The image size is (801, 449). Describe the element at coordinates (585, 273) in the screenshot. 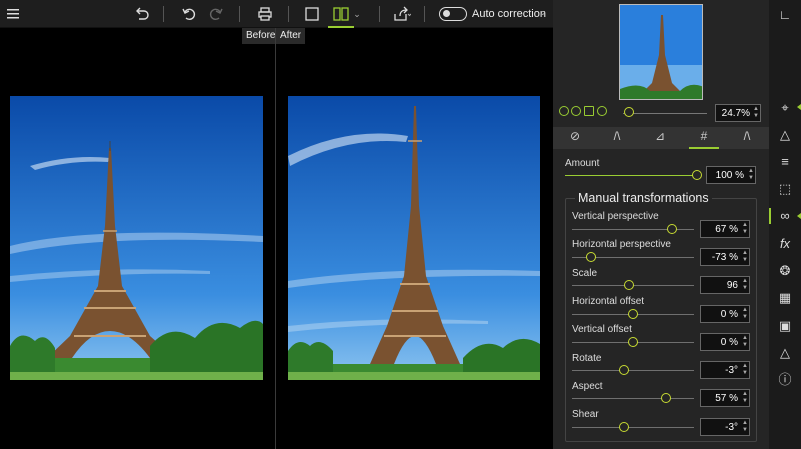

I see `scale-label: Scale` at that location.